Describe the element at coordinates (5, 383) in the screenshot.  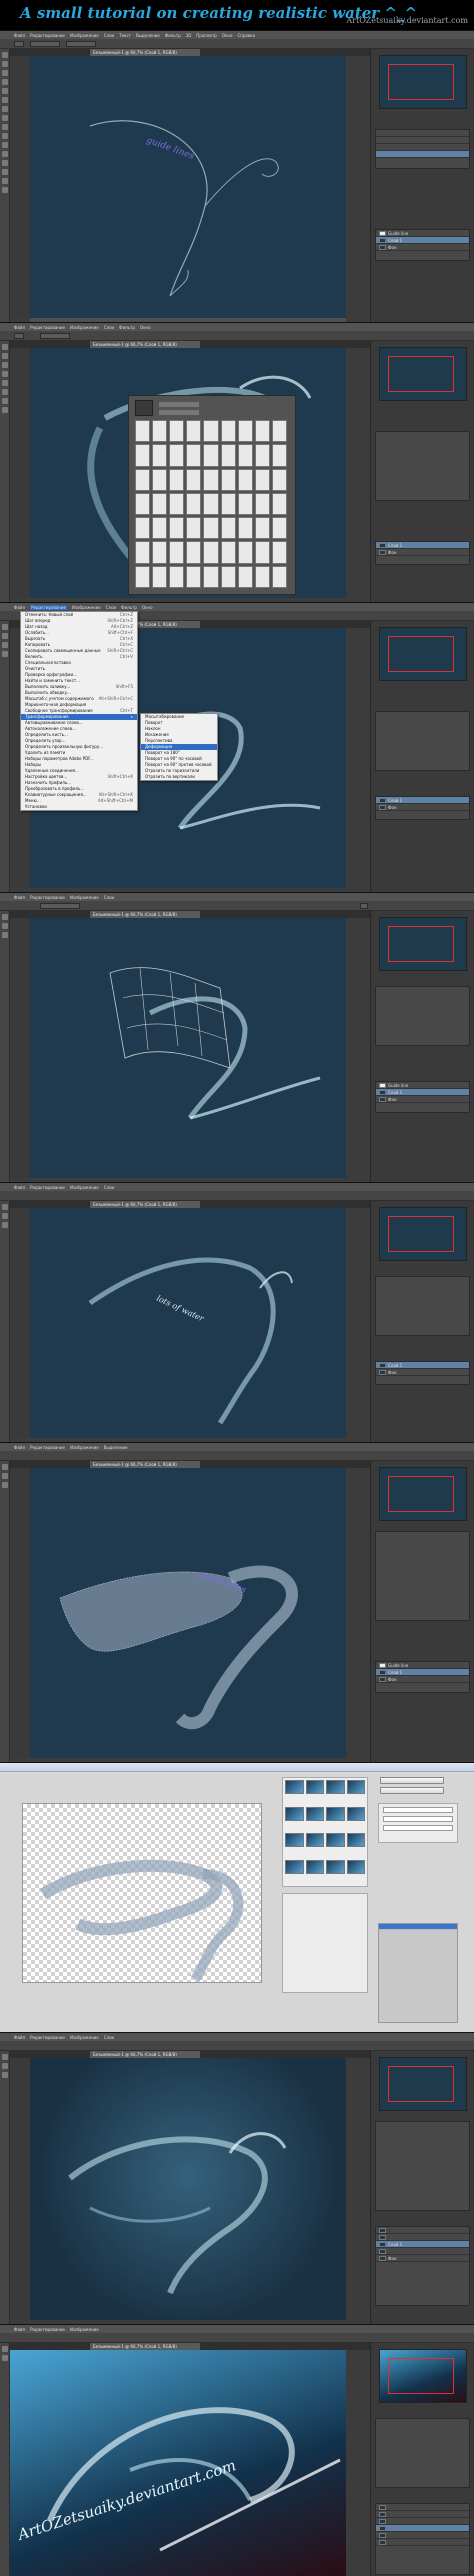
I see `eraser-tool-icon` at that location.